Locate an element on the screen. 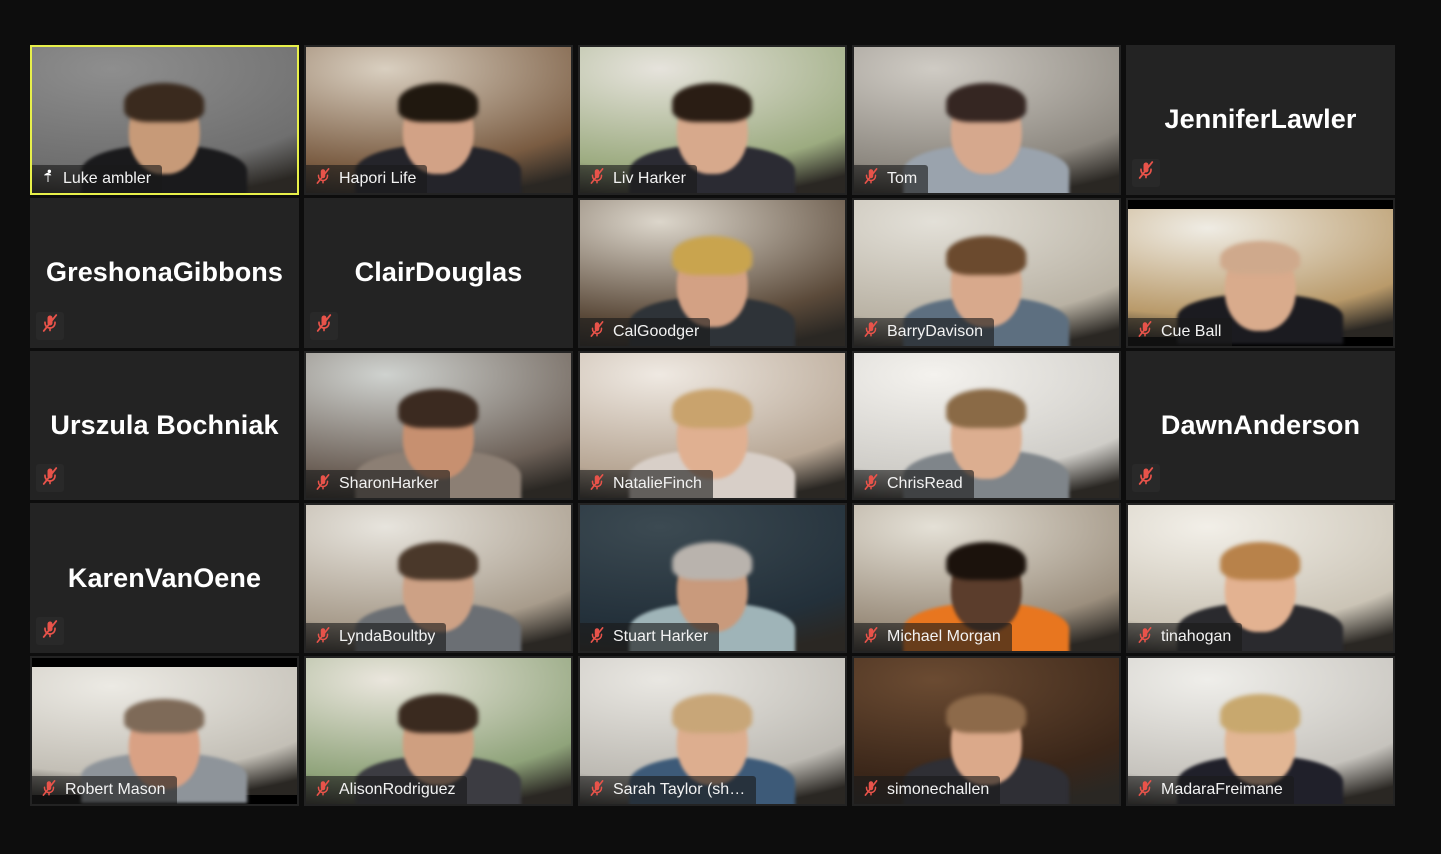 The width and height of the screenshot is (1441, 854). participant-name: JenniferLawler is located at coordinates (1260, 119).